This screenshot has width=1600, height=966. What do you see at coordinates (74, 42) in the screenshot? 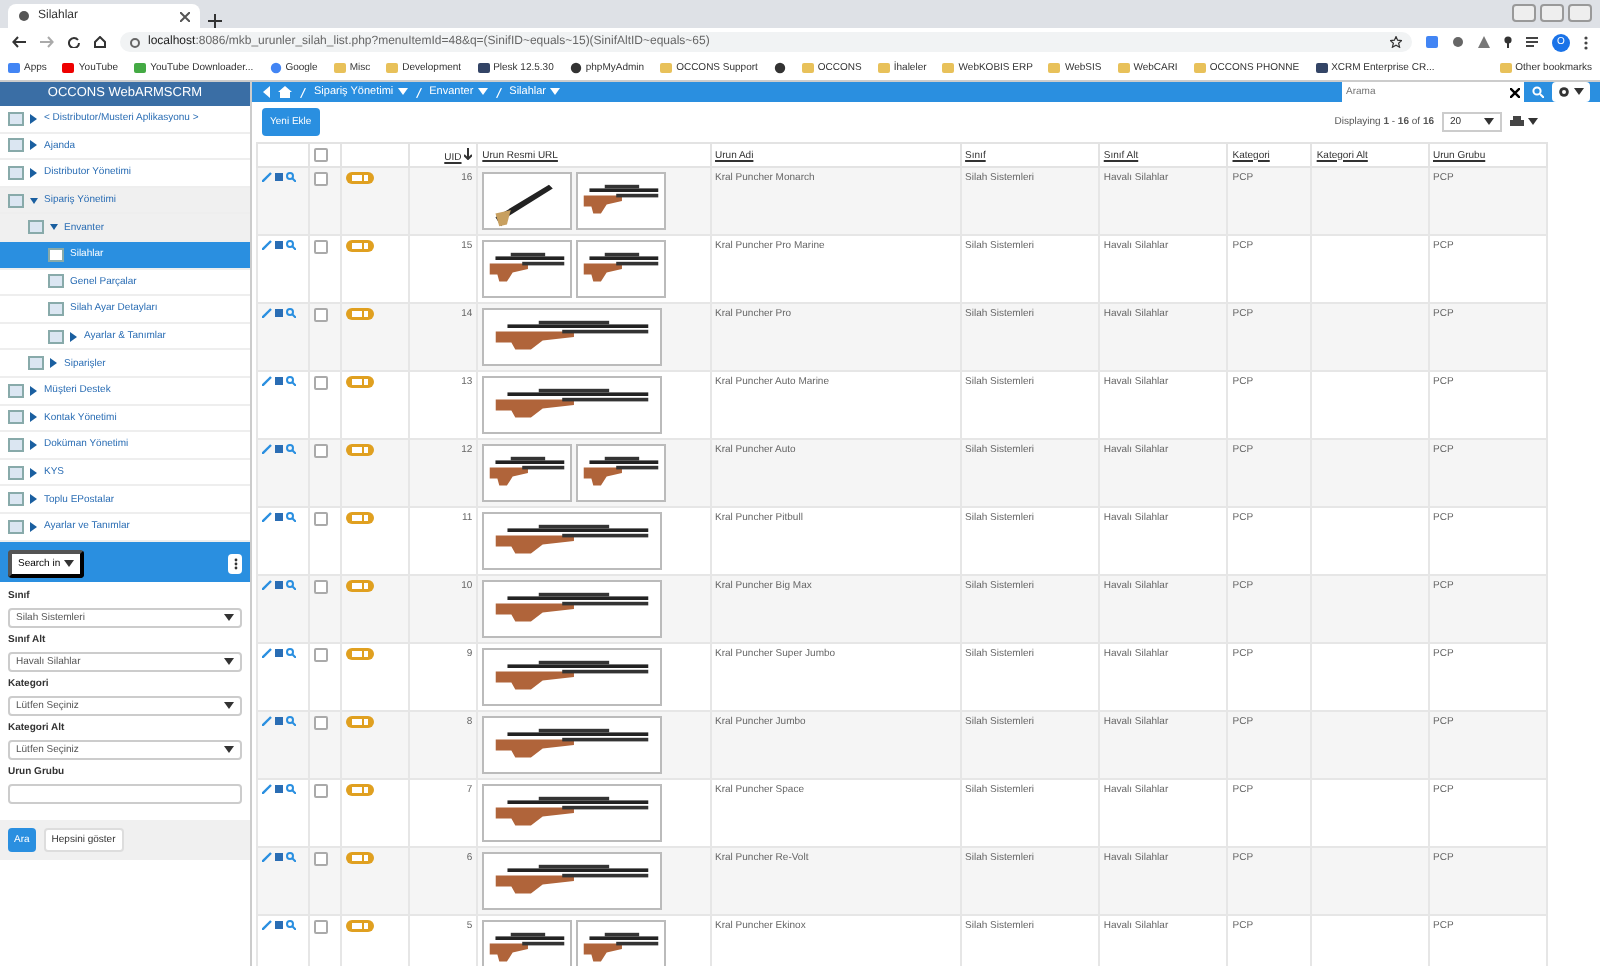
I see `reload-icon` at bounding box center [74, 42].